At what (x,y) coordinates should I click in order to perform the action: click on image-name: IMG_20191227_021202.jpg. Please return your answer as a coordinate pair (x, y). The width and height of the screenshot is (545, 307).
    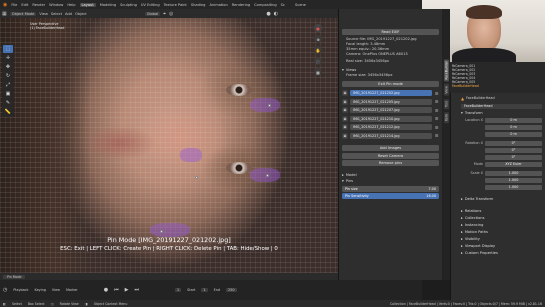
    Looking at the image, I should click on (391, 93).